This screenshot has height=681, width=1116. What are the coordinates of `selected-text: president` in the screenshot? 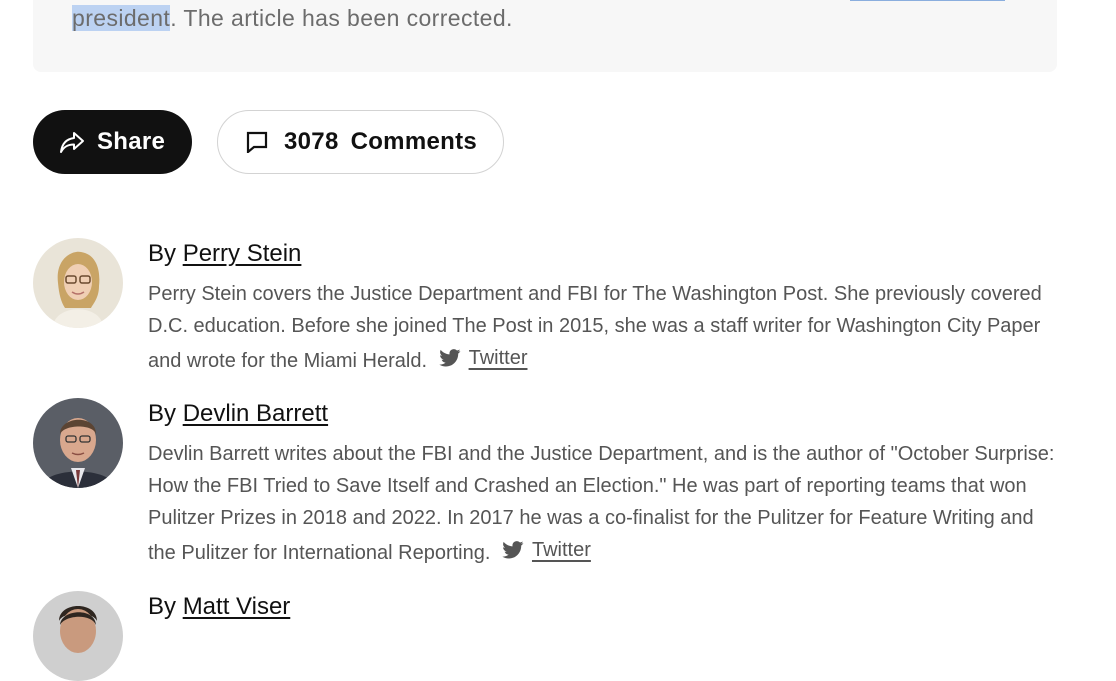 It's located at (121, 18).